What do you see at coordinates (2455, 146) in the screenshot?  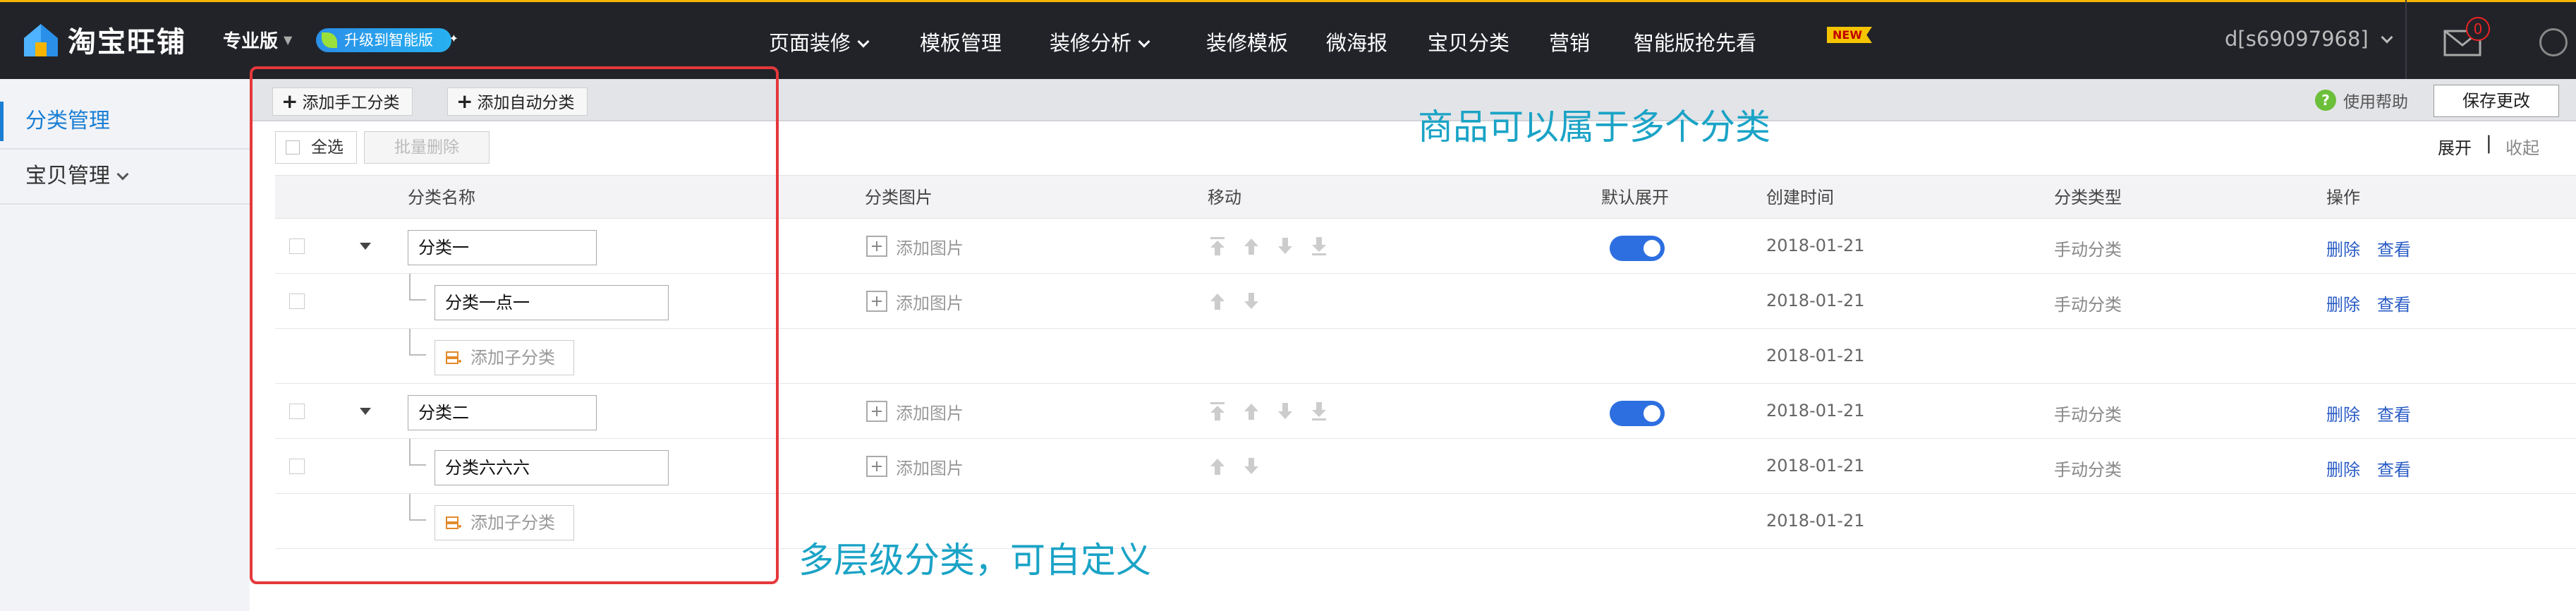 I see `expand-all-link: 展开` at bounding box center [2455, 146].